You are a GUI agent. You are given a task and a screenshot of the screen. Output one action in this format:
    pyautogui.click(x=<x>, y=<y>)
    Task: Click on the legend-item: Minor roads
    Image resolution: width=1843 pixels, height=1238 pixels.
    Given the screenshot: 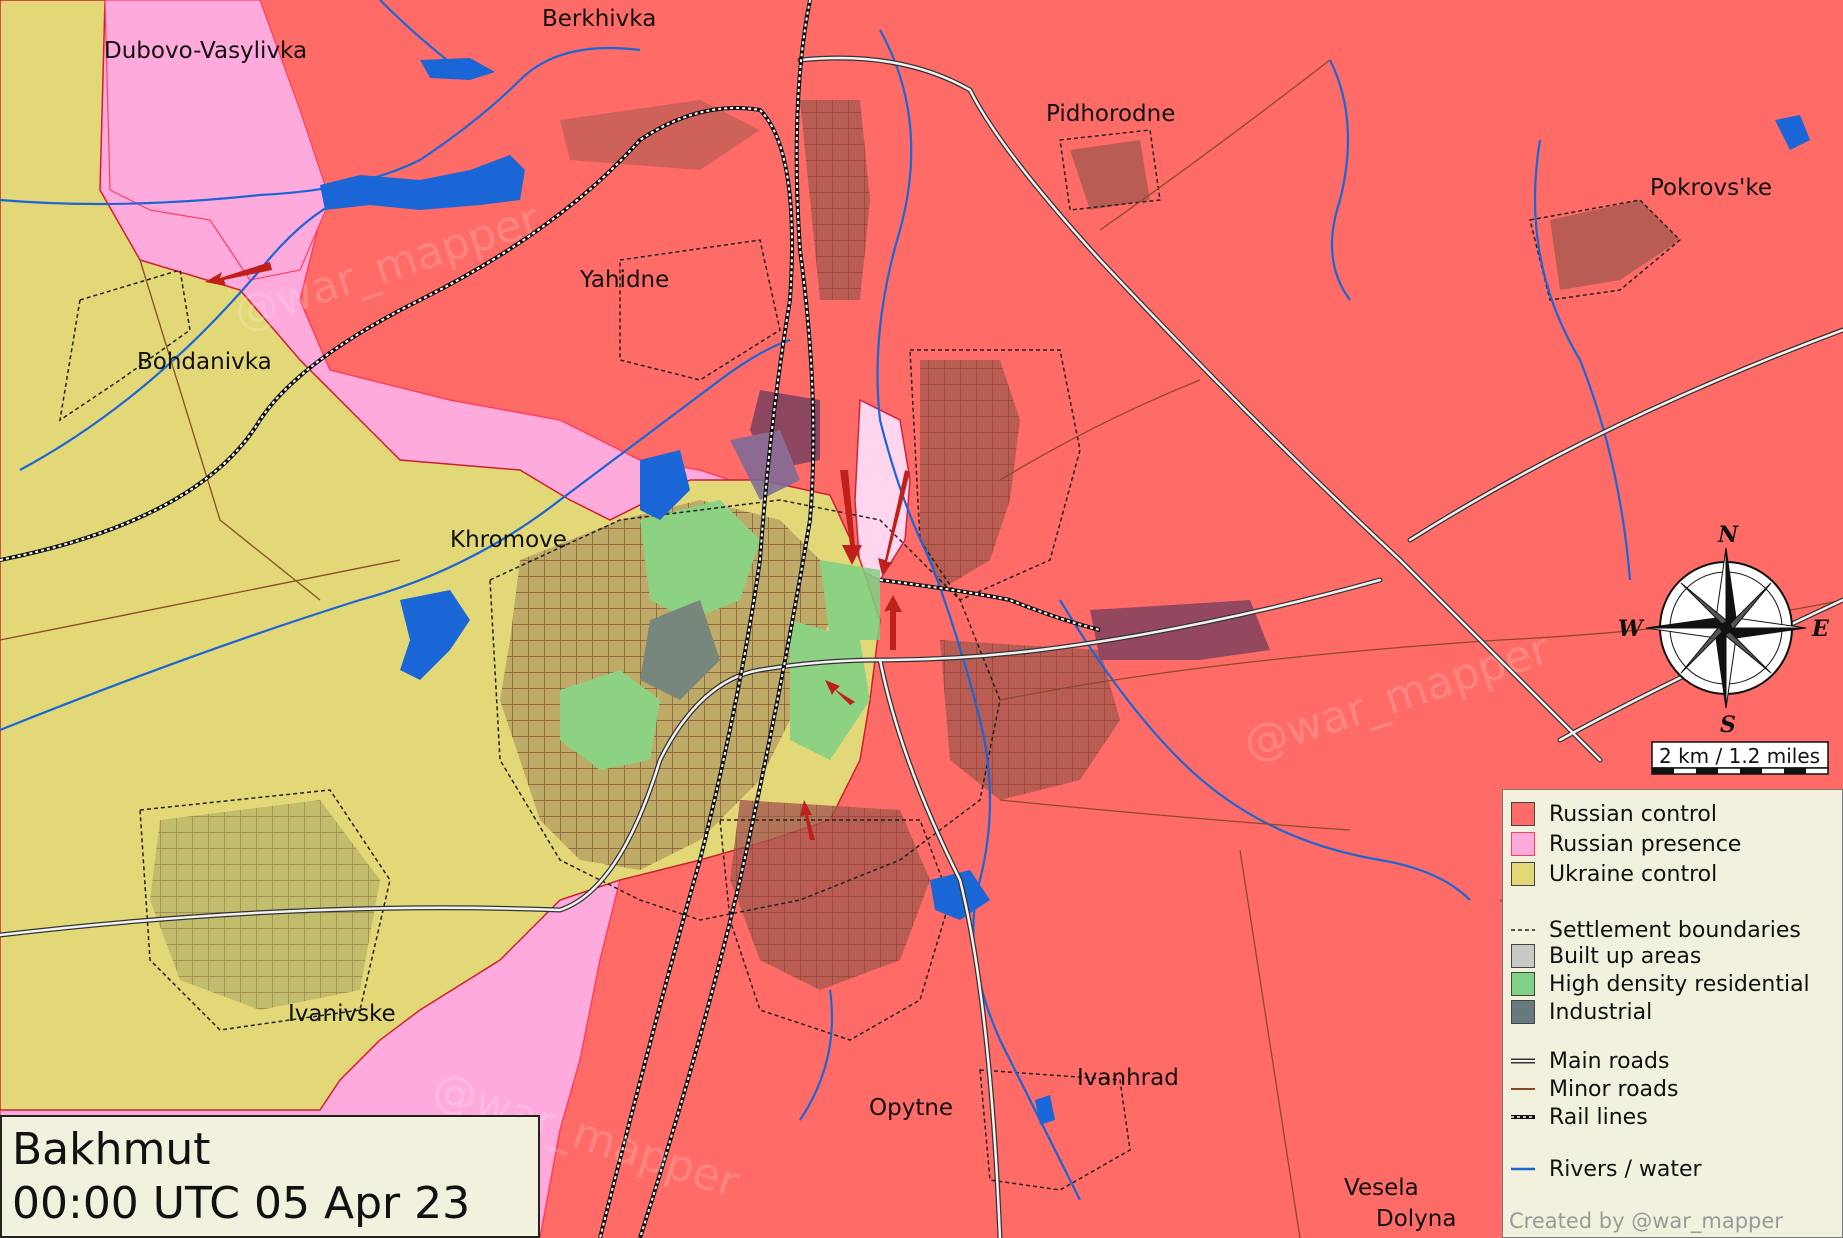 What is the action you would take?
    pyautogui.click(x=1594, y=1089)
    